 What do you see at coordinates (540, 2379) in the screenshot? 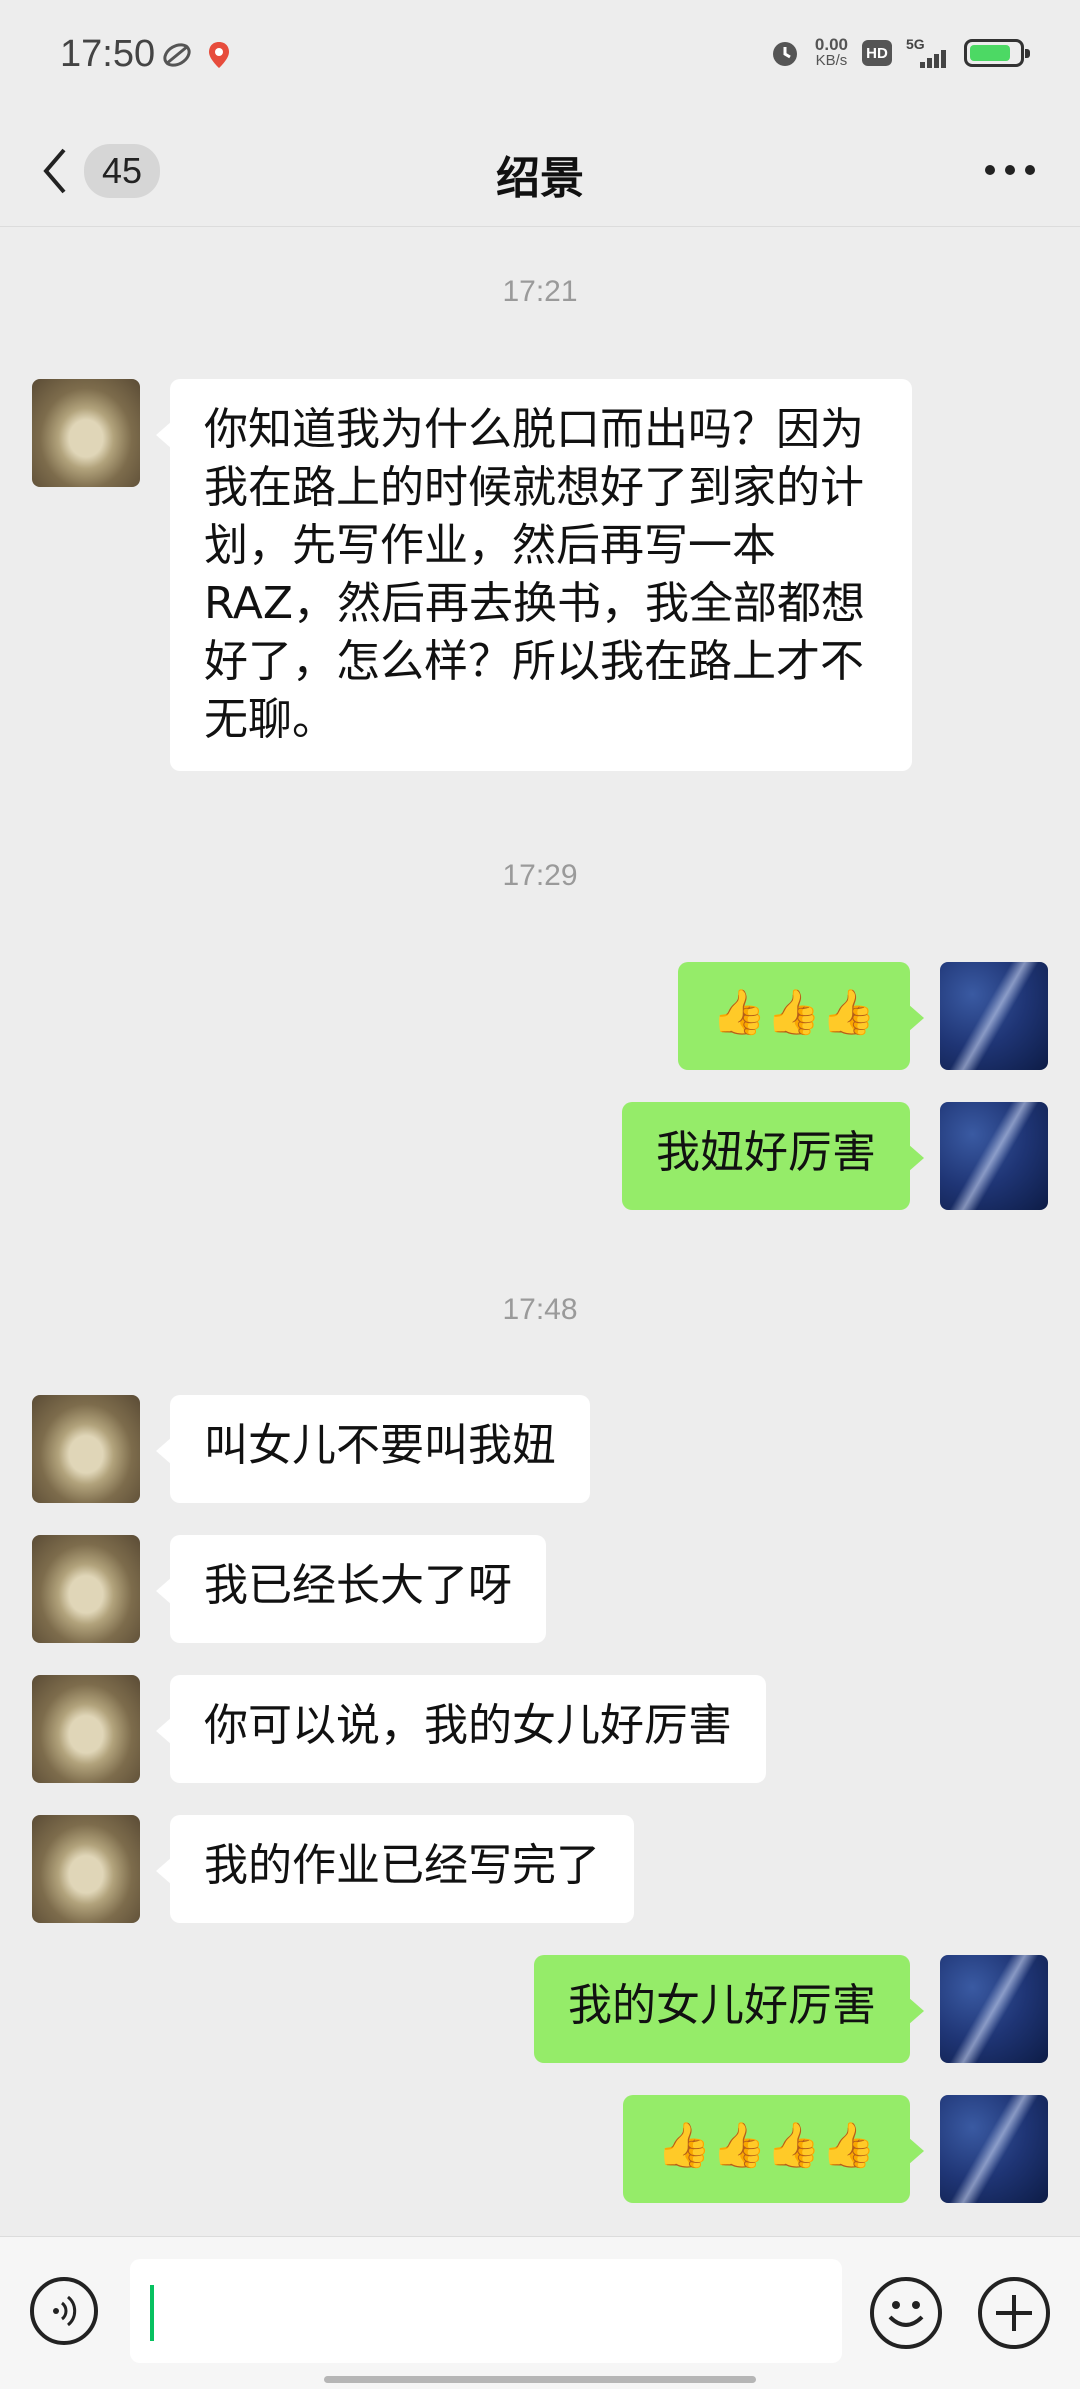
I see `home-indicator` at bounding box center [540, 2379].